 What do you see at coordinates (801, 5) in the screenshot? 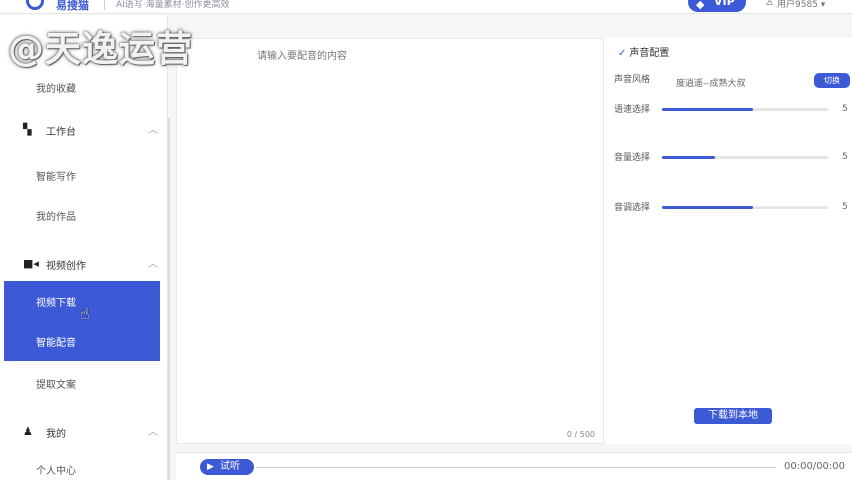
I see `user-menu: 用户9585 ▾` at bounding box center [801, 5].